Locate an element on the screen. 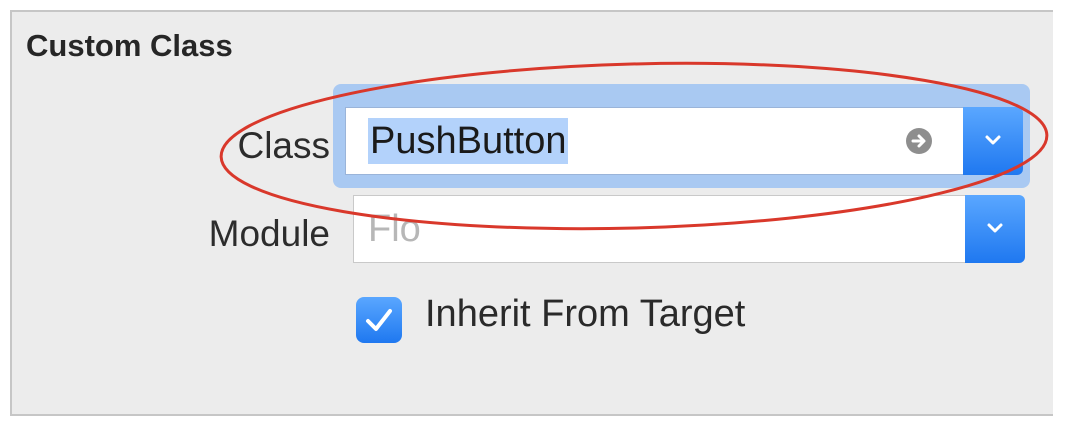  module-placeholder: Flo is located at coordinates (394, 229).